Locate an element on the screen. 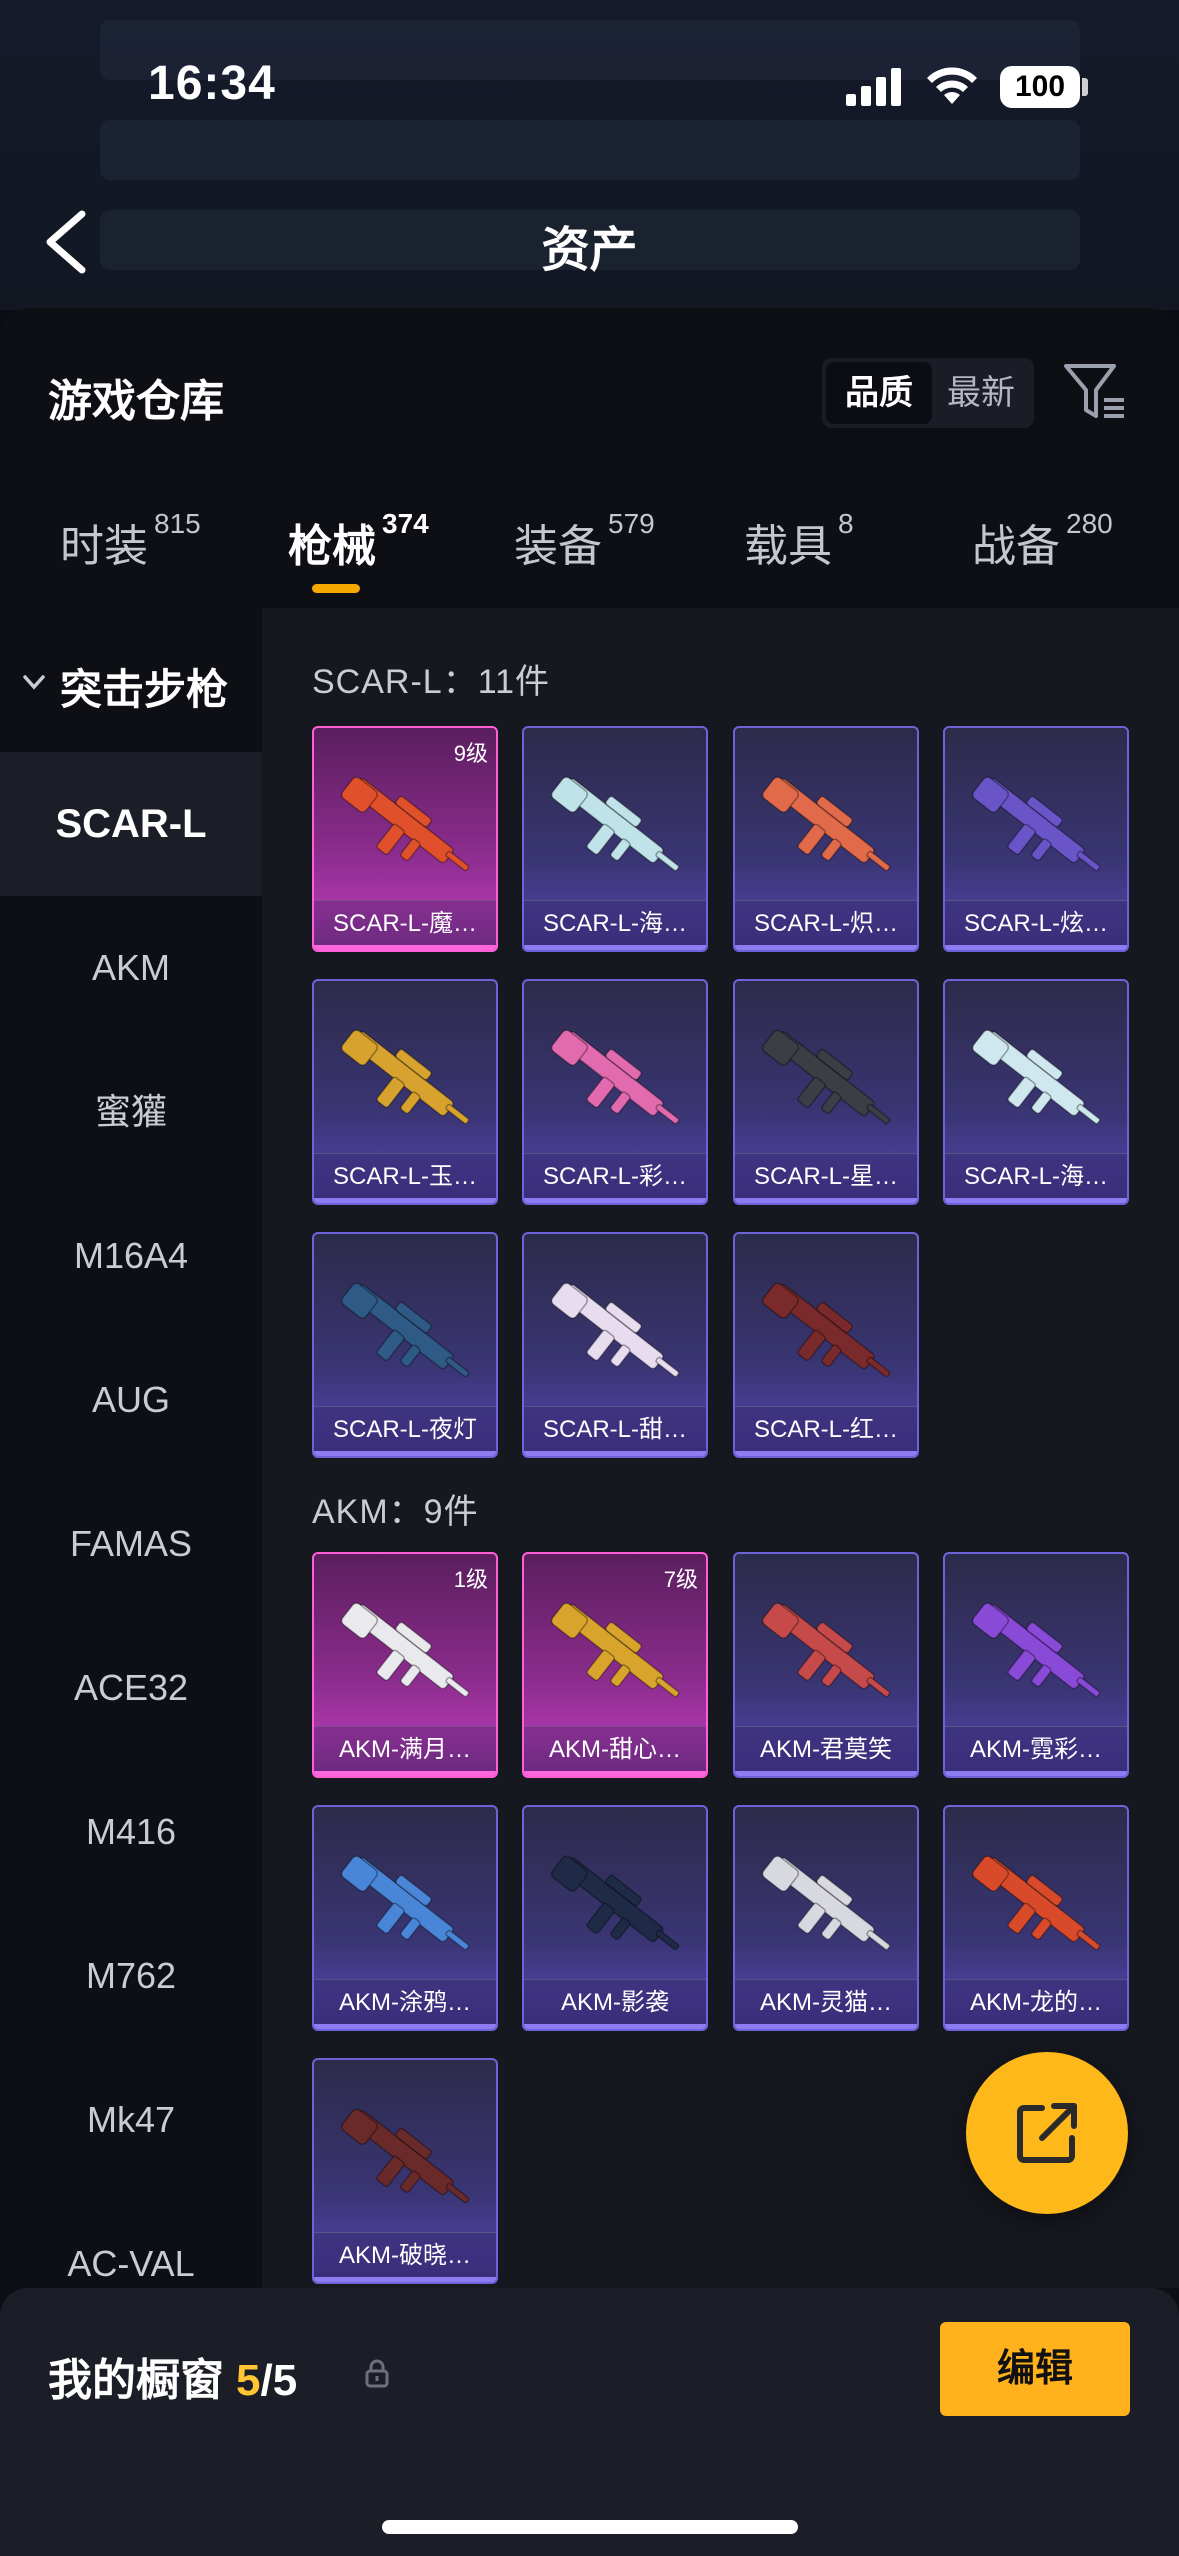  tab-fashion: 时装 815 is located at coordinates (130, 541).